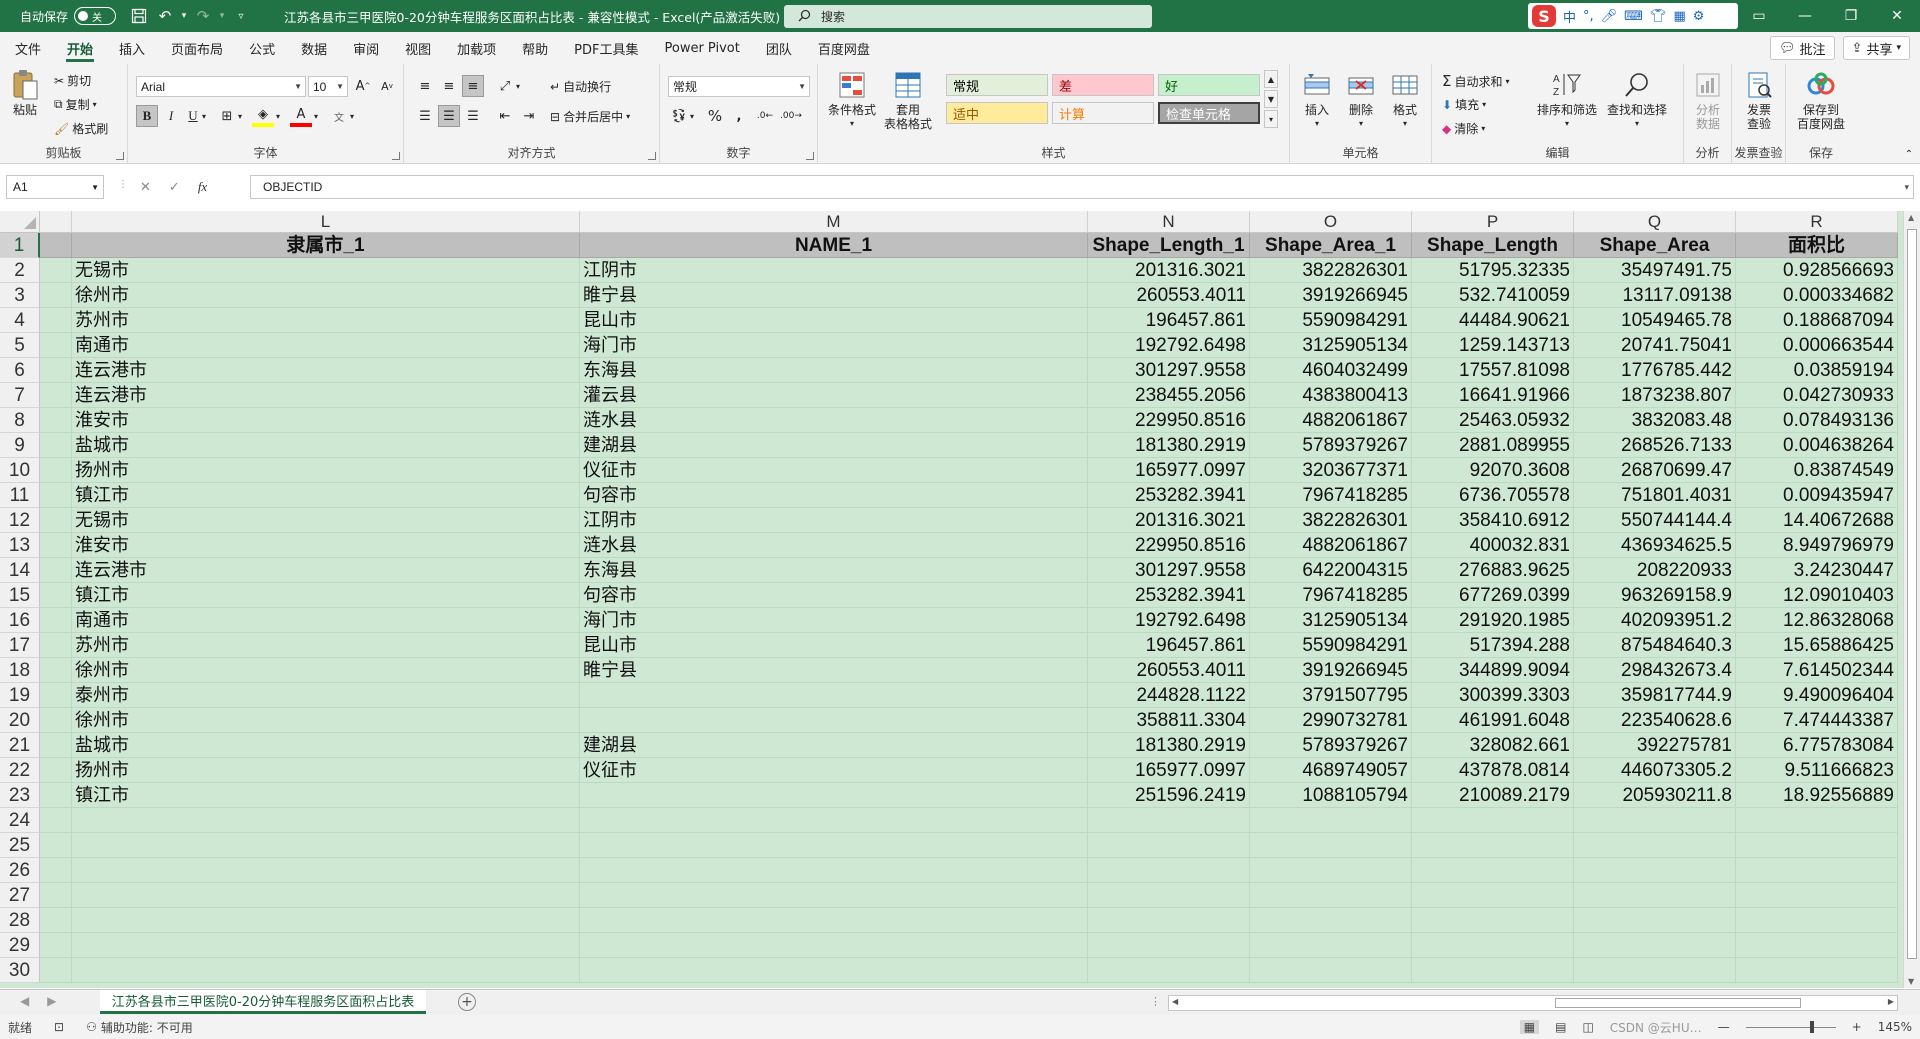  I want to click on sheet-tab-active: 江苏各县市三甲医院0-20分钟车程服务区面积占比表, so click(263, 1002).